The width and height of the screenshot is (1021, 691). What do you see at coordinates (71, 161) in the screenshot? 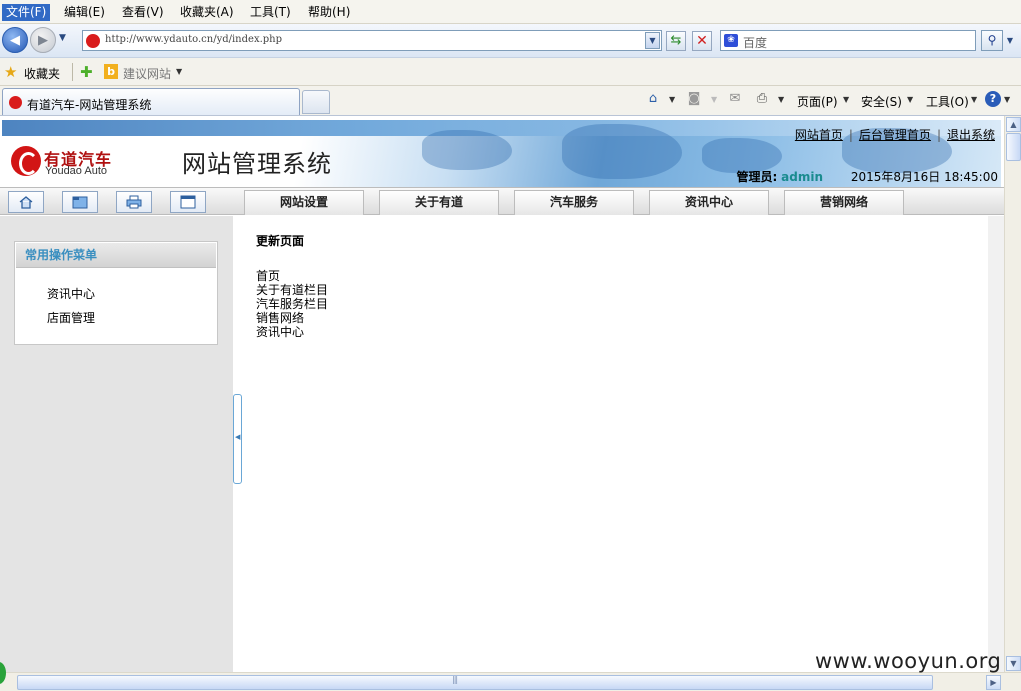
I see `site-logo: 有道汽车 Youdao Auto` at bounding box center [71, 161].